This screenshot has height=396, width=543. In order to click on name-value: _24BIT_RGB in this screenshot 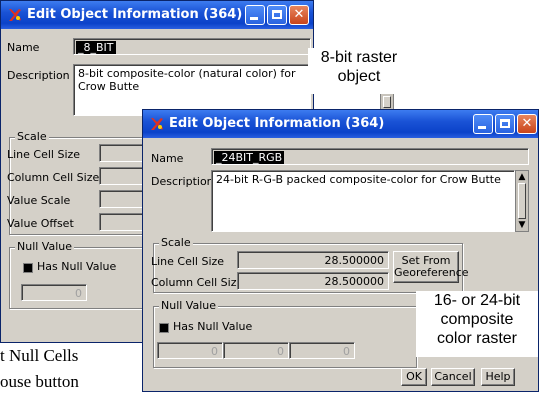, I will do `click(249, 157)`.